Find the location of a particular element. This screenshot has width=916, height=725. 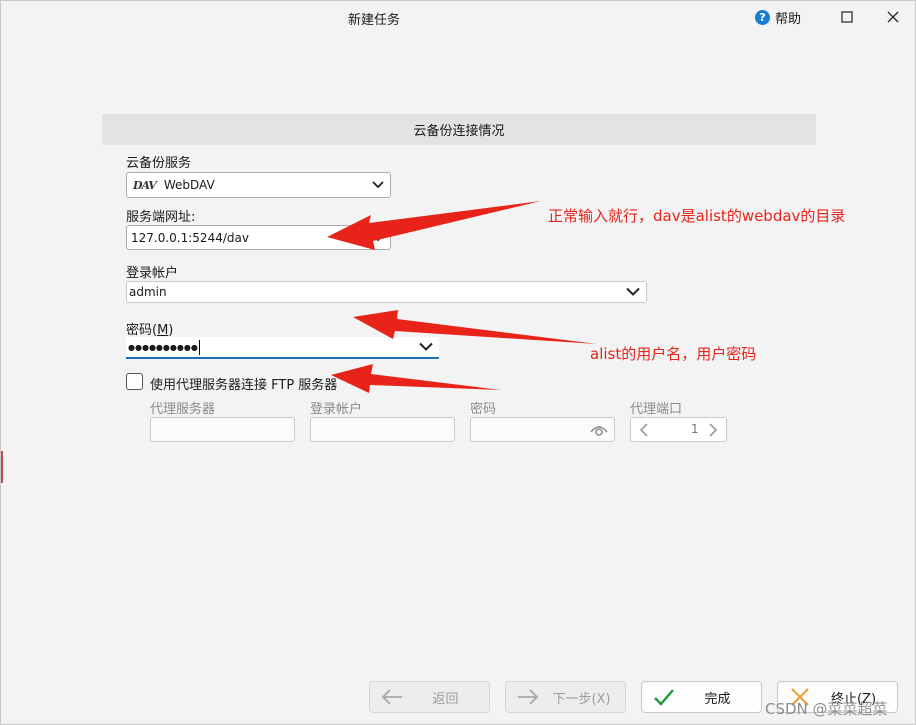

annotation-account-note: alist的用户名，用户密码 is located at coordinates (673, 354).